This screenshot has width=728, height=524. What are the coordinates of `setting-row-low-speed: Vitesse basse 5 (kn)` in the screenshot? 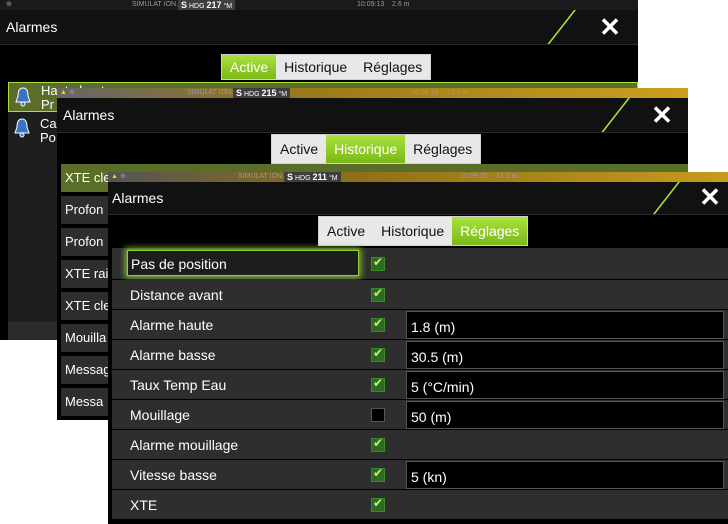 It's located at (420, 474).